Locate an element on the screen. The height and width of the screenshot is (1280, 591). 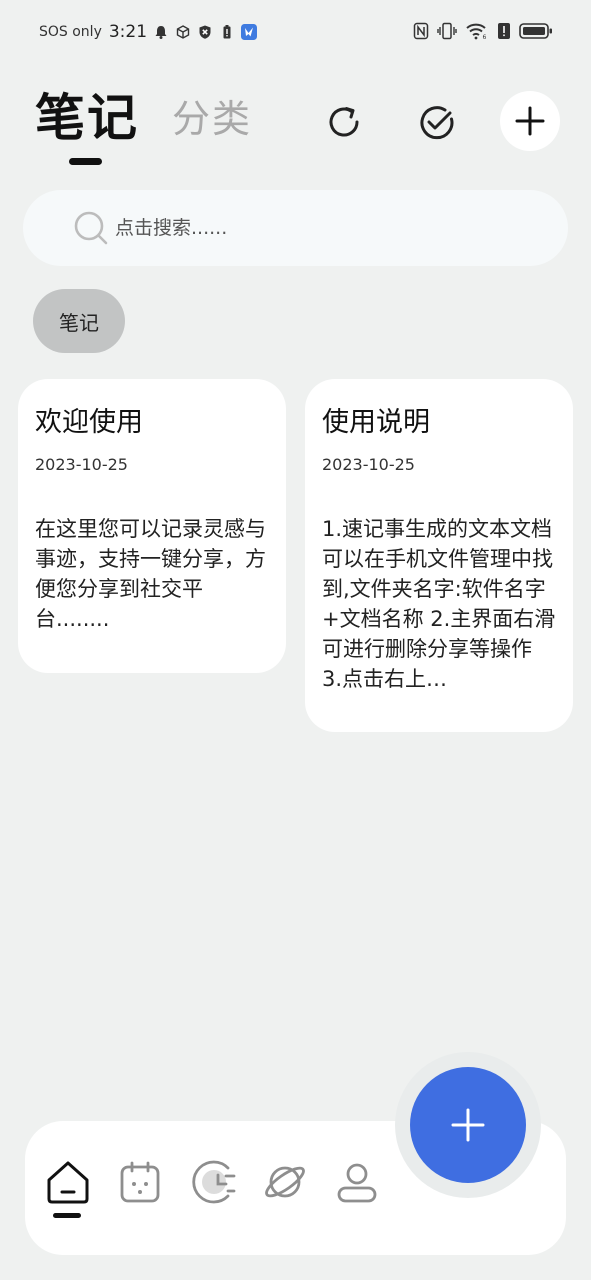
clock-icon is located at coordinates (214, 1182).